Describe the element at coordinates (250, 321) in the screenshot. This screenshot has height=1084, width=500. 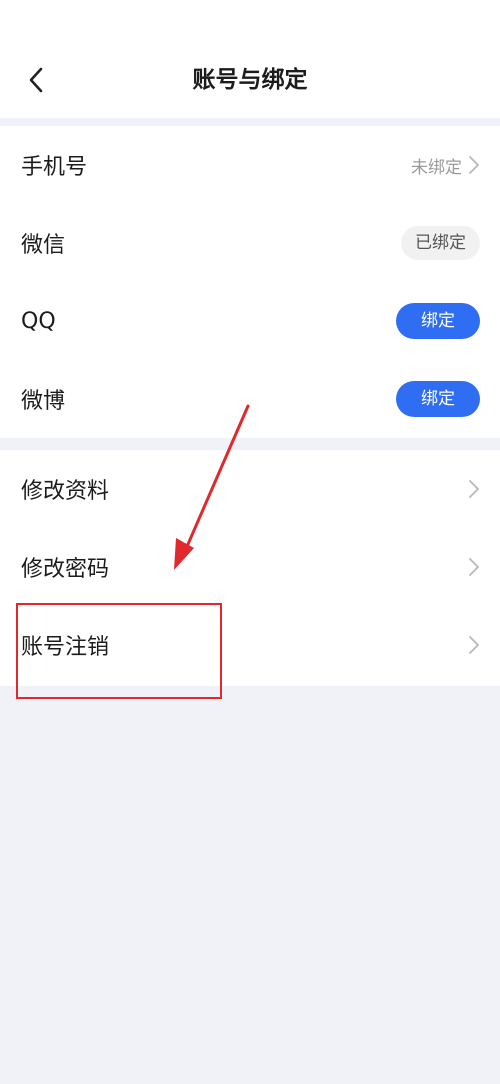
I see `row-qq: QQ 绑定` at that location.